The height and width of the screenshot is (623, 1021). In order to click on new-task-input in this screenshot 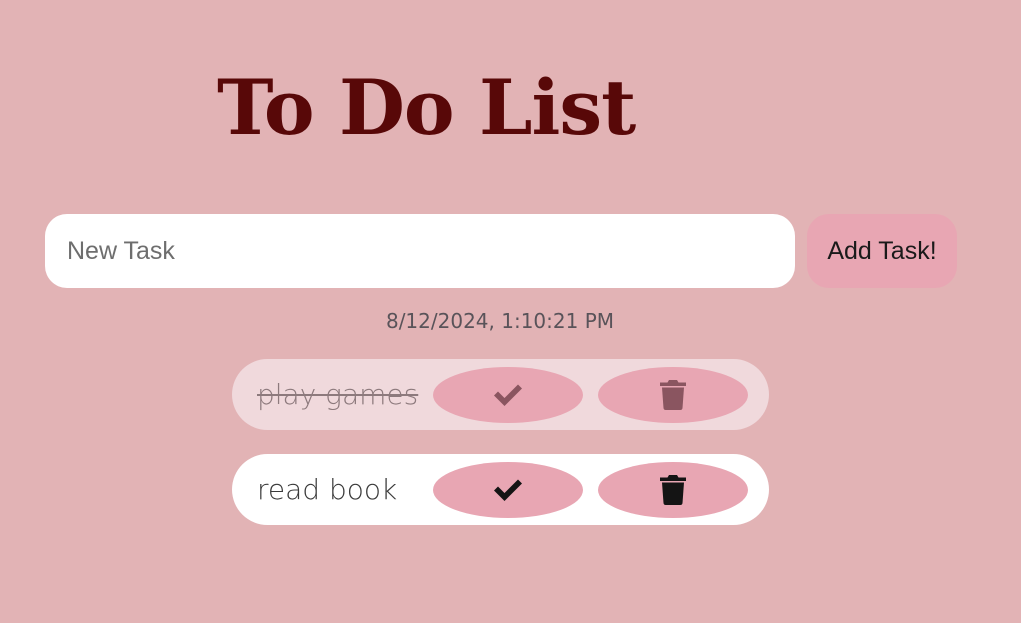, I will do `click(420, 251)`.